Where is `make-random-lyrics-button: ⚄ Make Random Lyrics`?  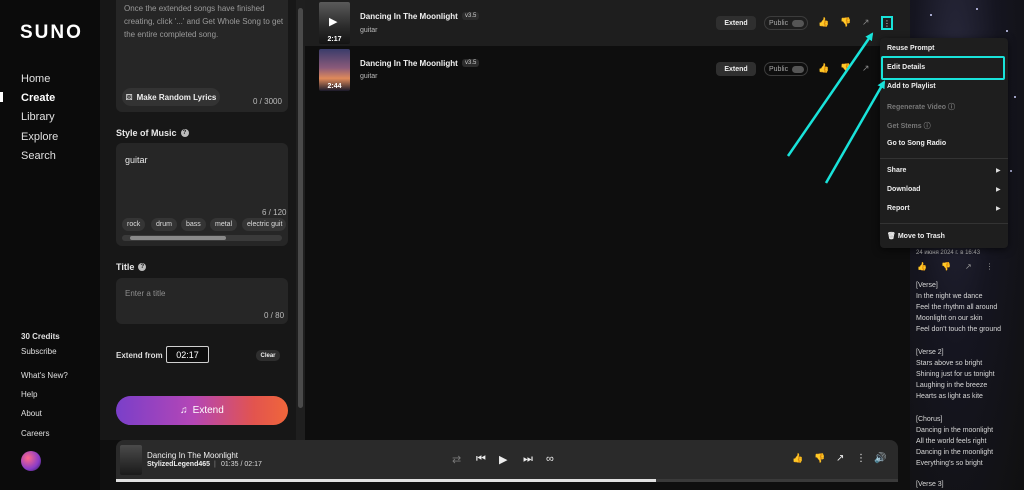 make-random-lyrics-button: ⚄ Make Random Lyrics is located at coordinates (171, 97).